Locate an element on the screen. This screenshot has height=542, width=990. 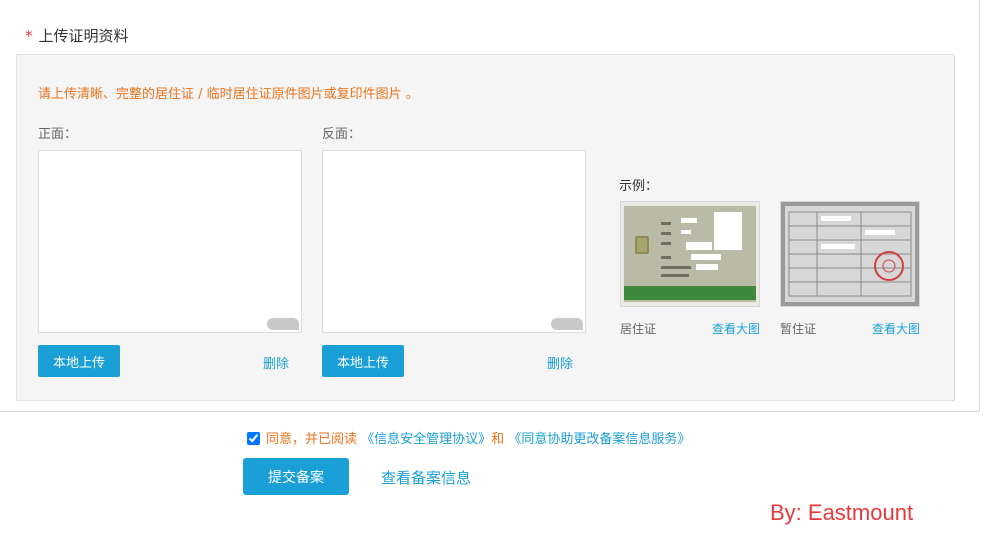
front-upload-button: 本地上传 is located at coordinates (79, 361).